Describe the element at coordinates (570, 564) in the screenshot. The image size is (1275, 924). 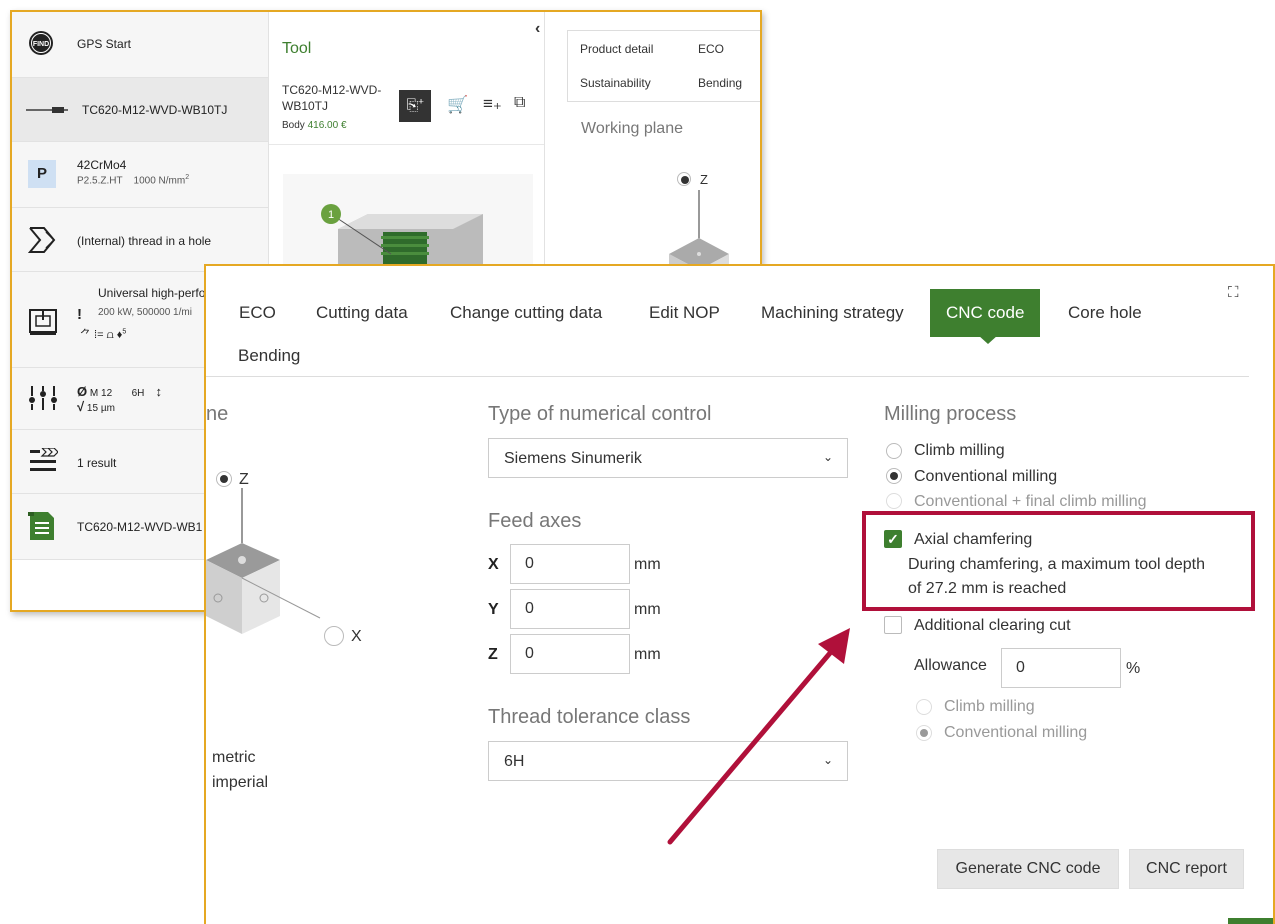
I see `feed-x-input: 0` at that location.